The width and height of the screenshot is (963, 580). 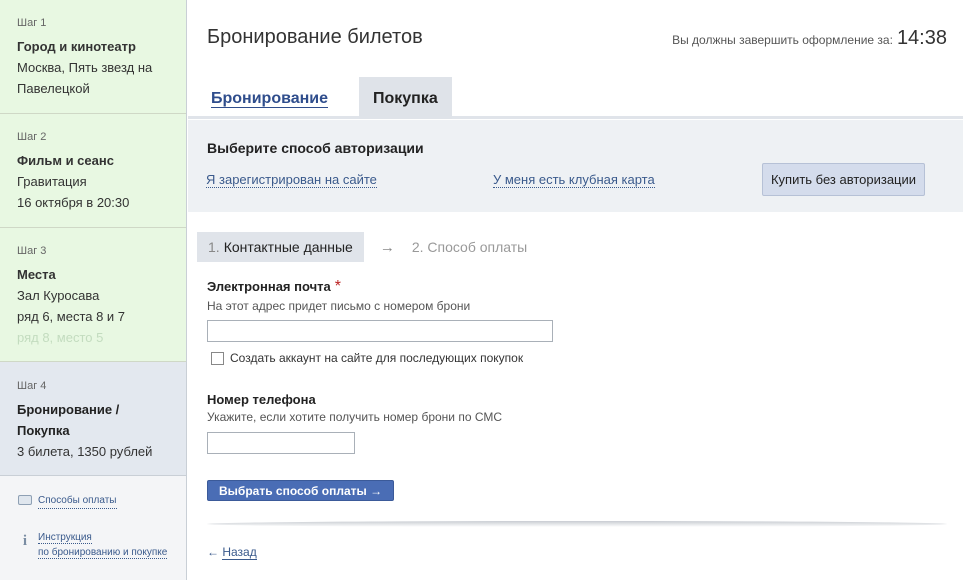 What do you see at coordinates (577, 524) in the screenshot?
I see `divider` at bounding box center [577, 524].